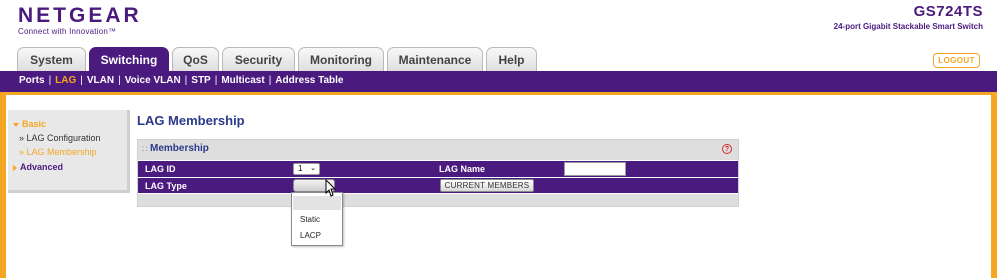  Describe the element at coordinates (462, 169) in the screenshot. I see `lag-name-label: LAG Name` at that location.